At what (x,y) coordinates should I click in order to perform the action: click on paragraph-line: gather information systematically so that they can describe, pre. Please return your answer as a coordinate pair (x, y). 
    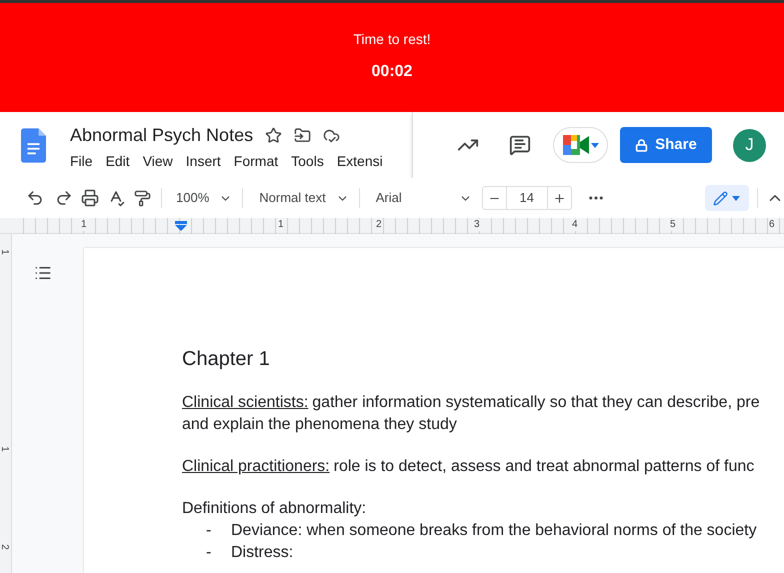
    Looking at the image, I should click on (536, 403).